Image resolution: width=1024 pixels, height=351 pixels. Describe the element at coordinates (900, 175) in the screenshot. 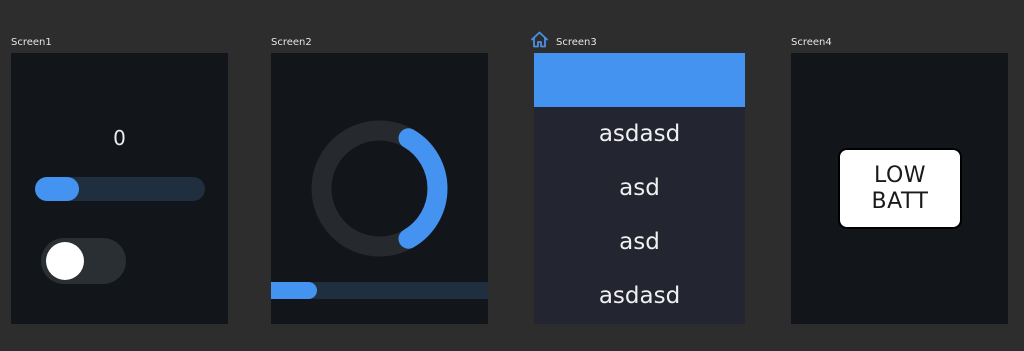

I see `message-line-1: LOW` at that location.